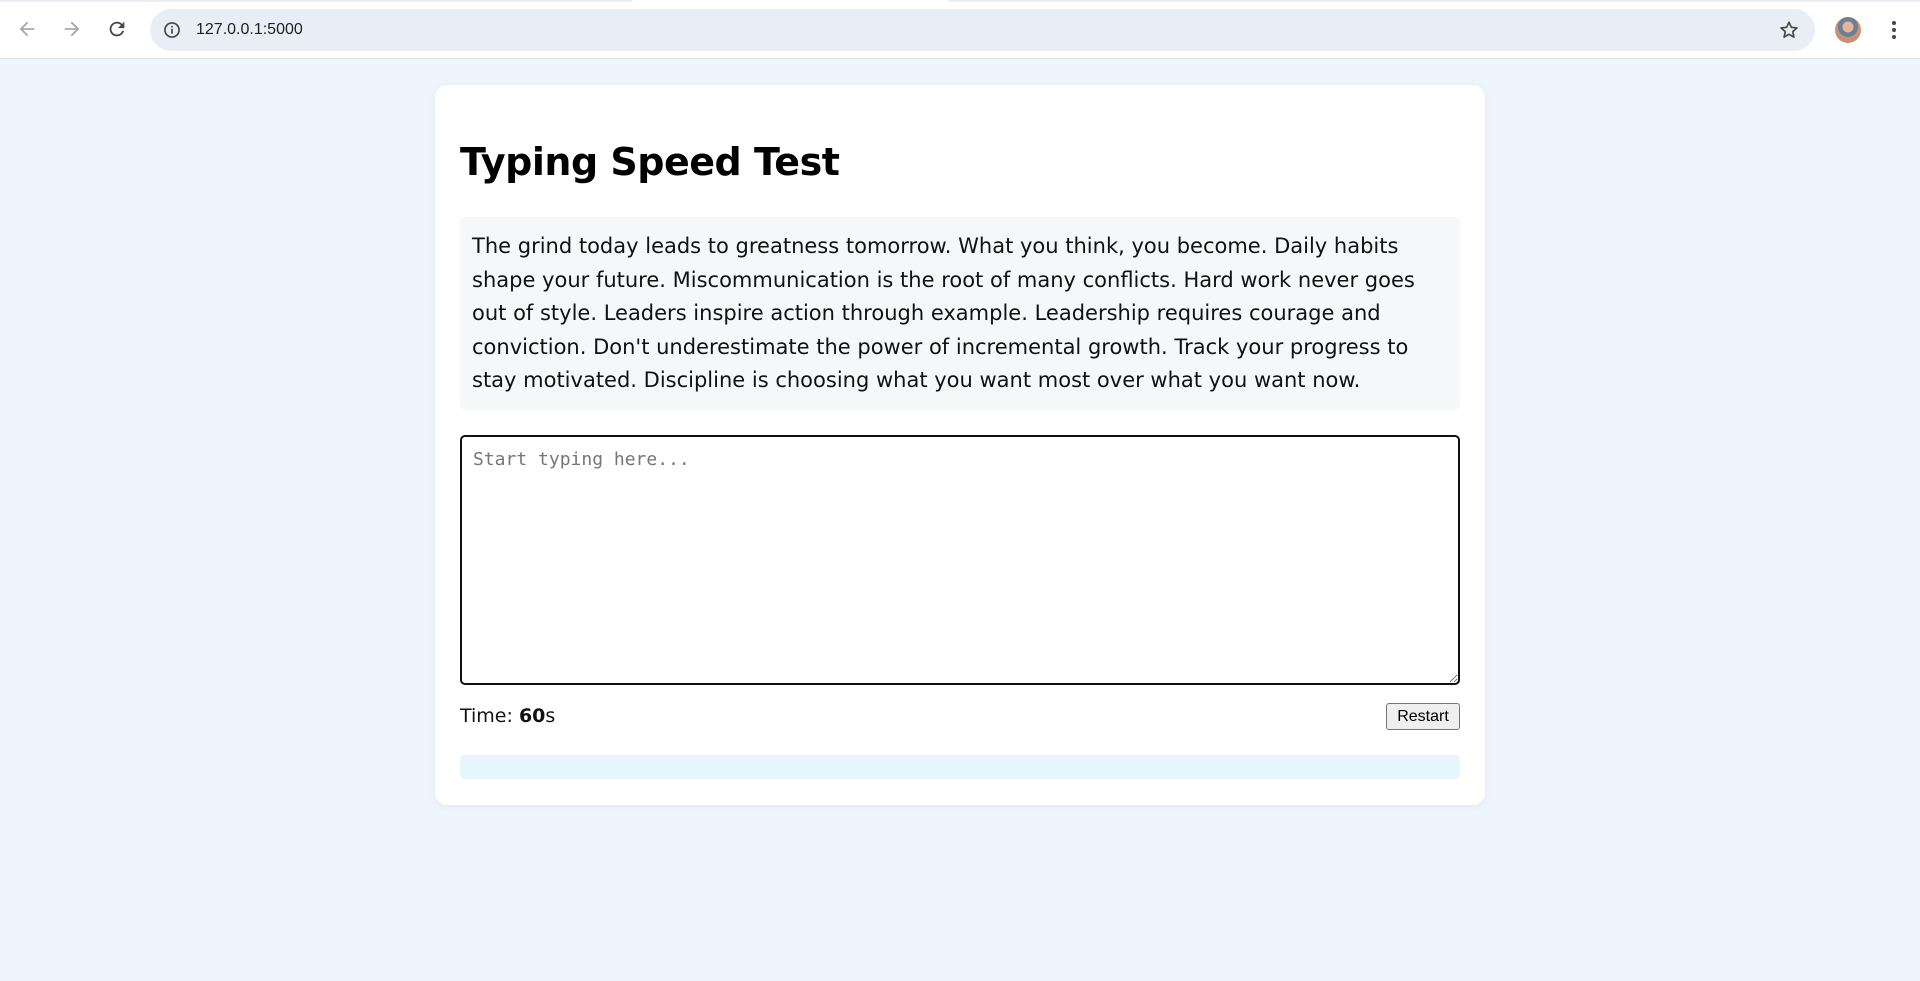 This screenshot has width=1920, height=981. What do you see at coordinates (249, 30) in the screenshot?
I see `url-text: 127.0.0.1:5000` at bounding box center [249, 30].